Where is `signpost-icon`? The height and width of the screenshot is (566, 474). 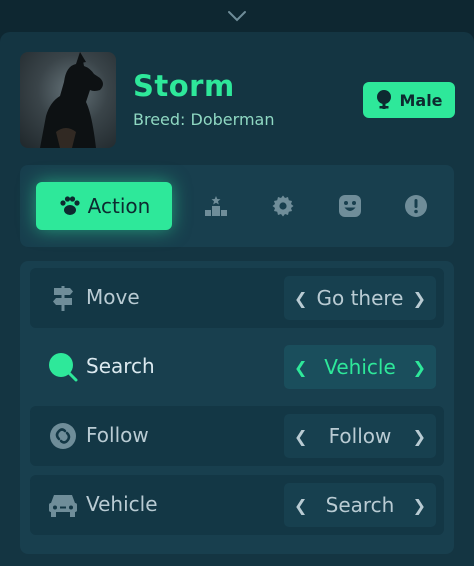 signpost-icon is located at coordinates (63, 298).